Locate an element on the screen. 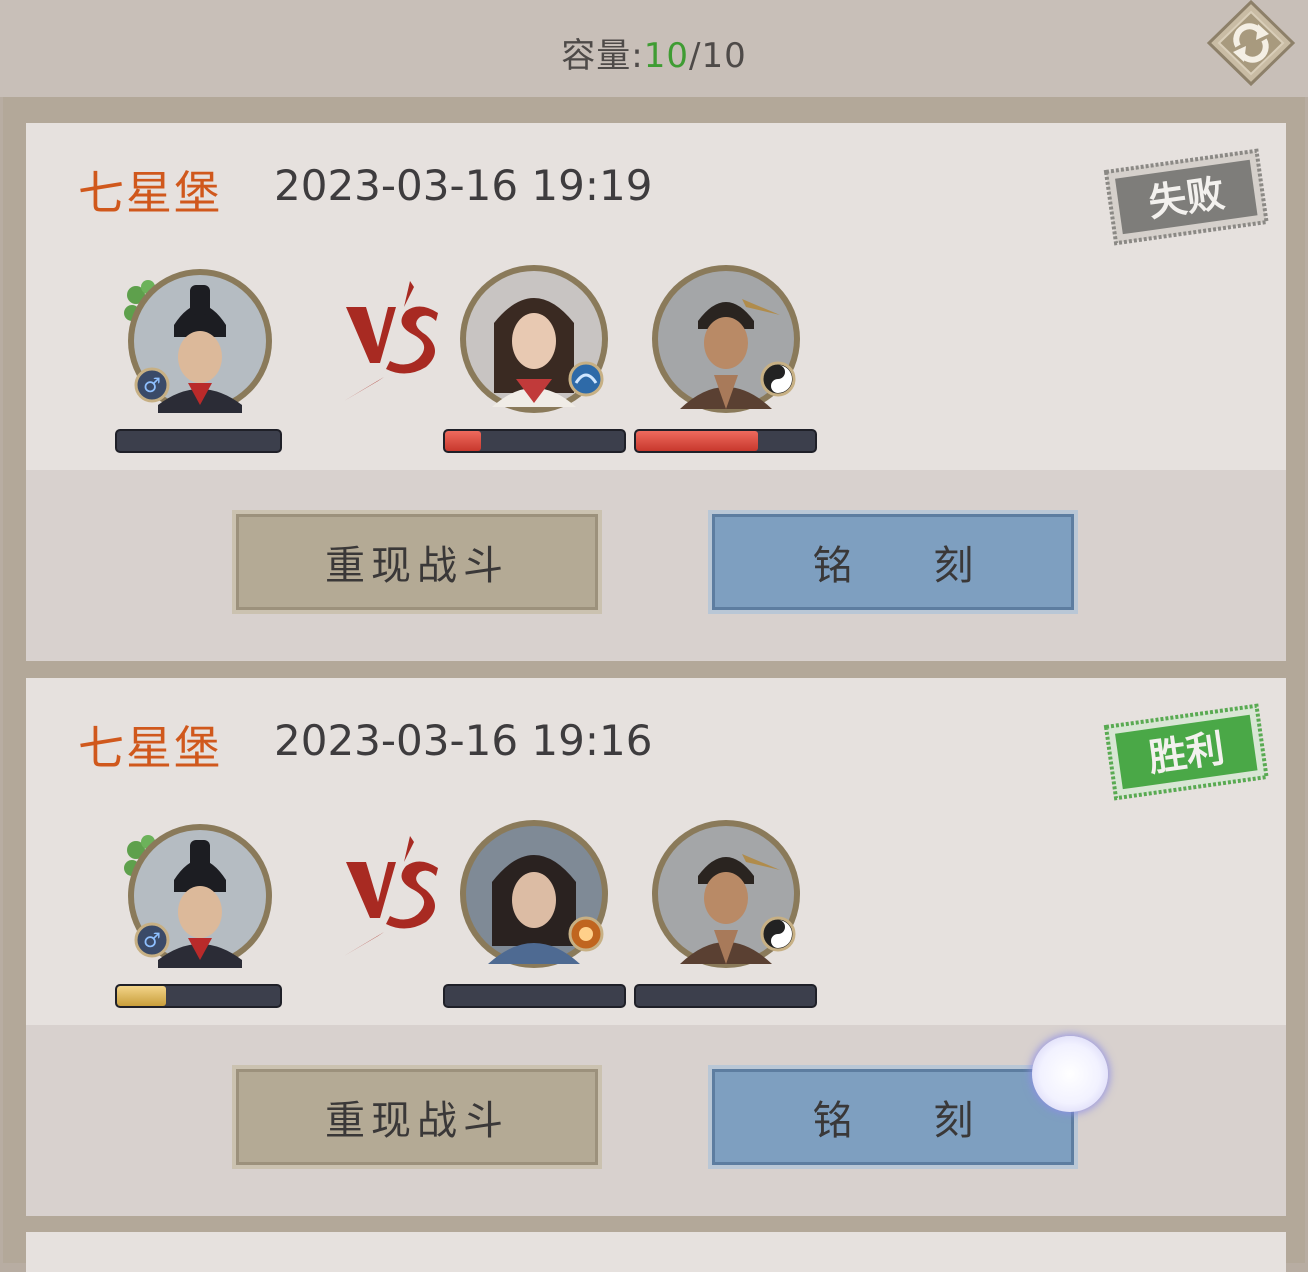 The image size is (1308, 1272). refresh-icon is located at coordinates (1251, 43).